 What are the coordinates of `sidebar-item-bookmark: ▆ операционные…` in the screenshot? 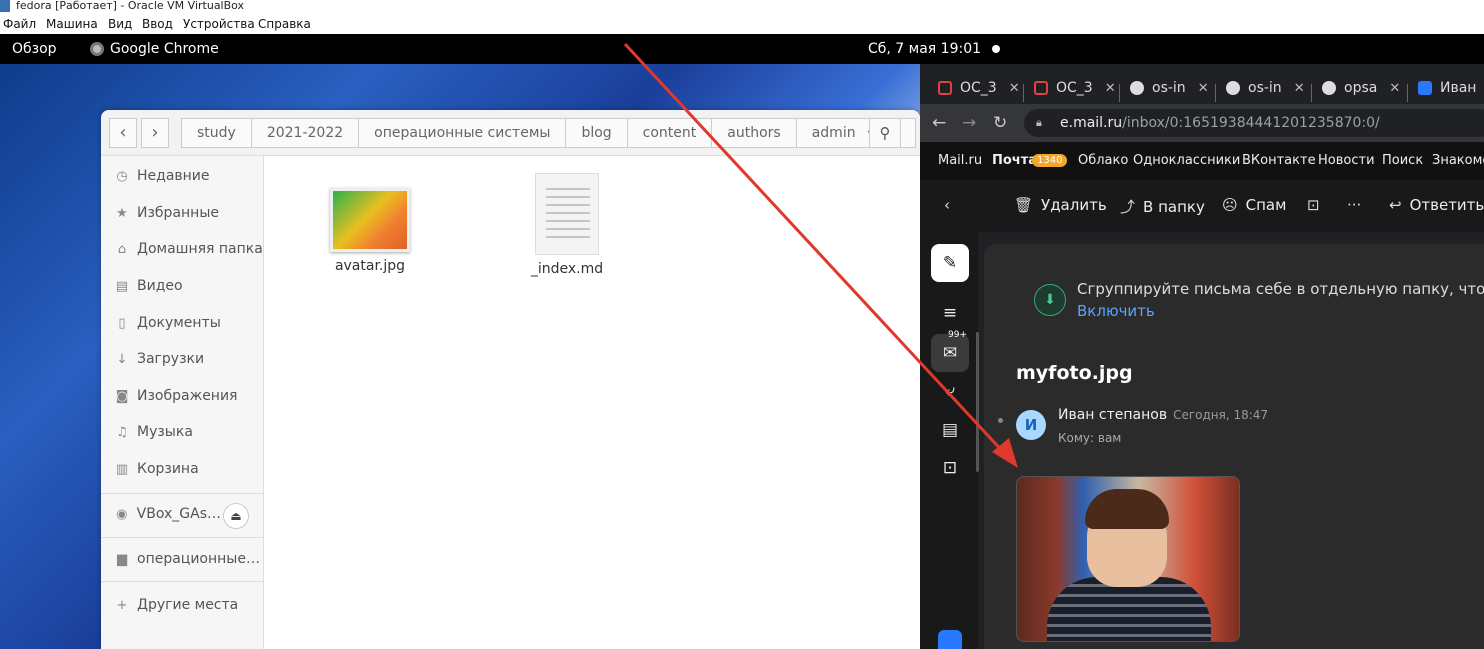 It's located at (182, 559).